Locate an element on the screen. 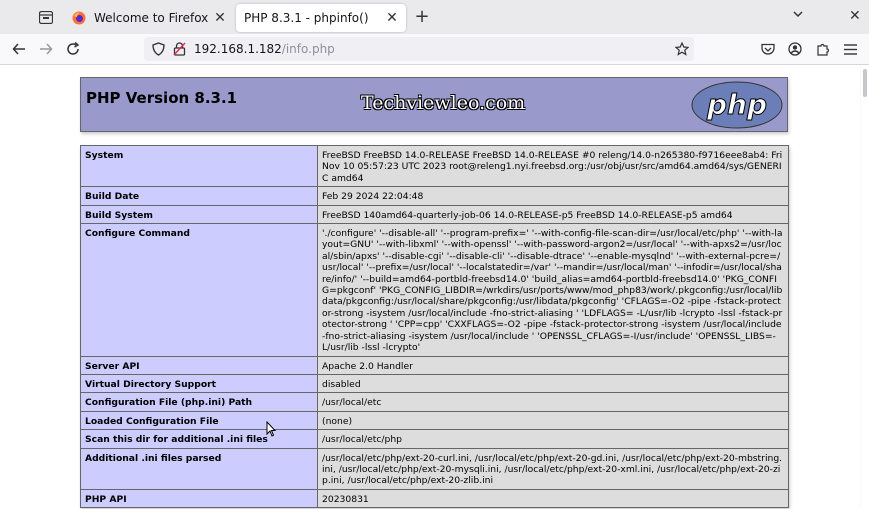  watermark-text: Techviewleo.com is located at coordinates (443, 103).